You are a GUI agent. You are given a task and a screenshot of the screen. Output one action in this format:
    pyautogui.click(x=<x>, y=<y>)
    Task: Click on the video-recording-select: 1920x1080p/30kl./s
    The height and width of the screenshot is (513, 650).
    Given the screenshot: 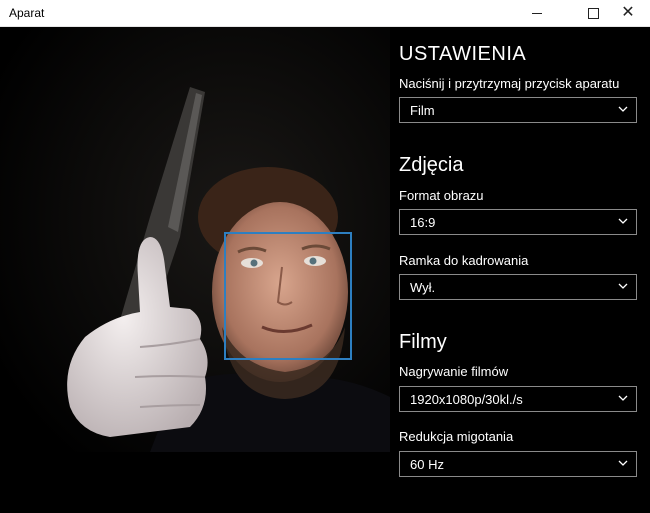 What is the action you would take?
    pyautogui.click(x=518, y=399)
    